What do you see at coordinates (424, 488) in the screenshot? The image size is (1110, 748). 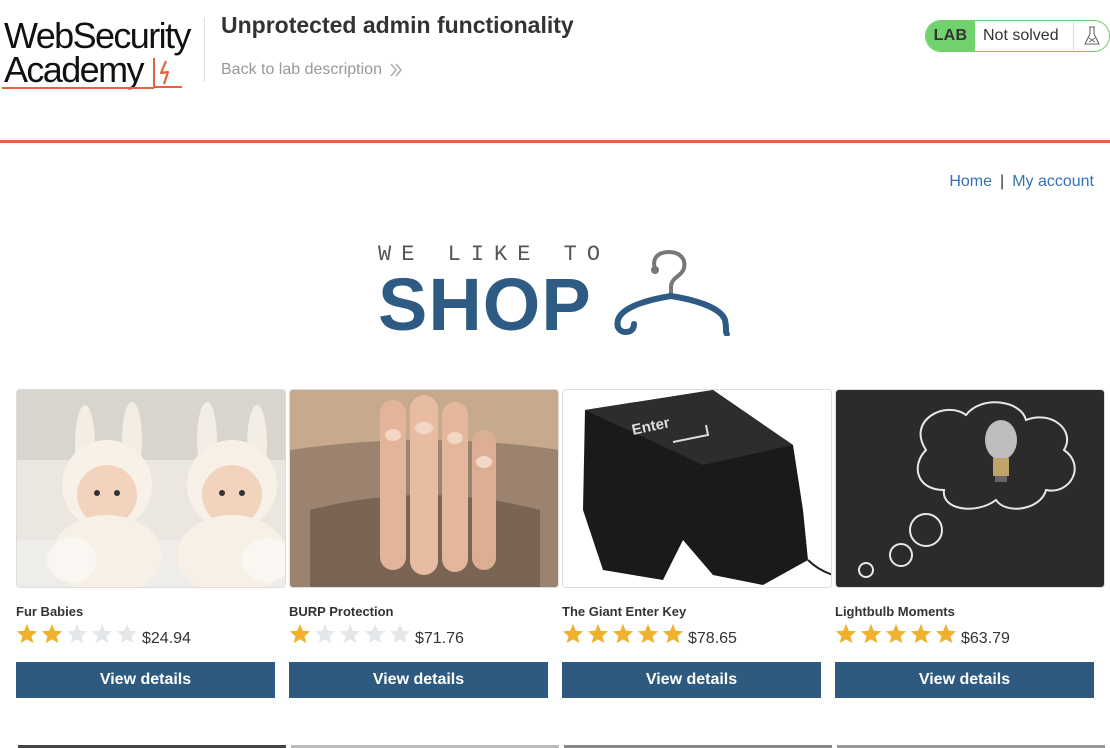 I see `product-image-burp-protection` at bounding box center [424, 488].